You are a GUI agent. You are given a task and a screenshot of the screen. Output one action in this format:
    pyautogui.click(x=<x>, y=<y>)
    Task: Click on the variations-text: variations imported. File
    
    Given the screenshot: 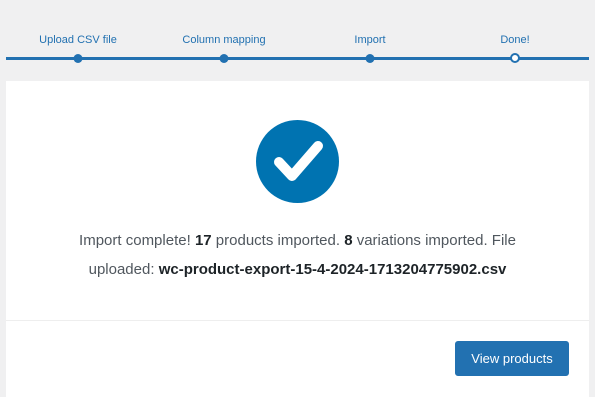 What is the action you would take?
    pyautogui.click(x=436, y=240)
    